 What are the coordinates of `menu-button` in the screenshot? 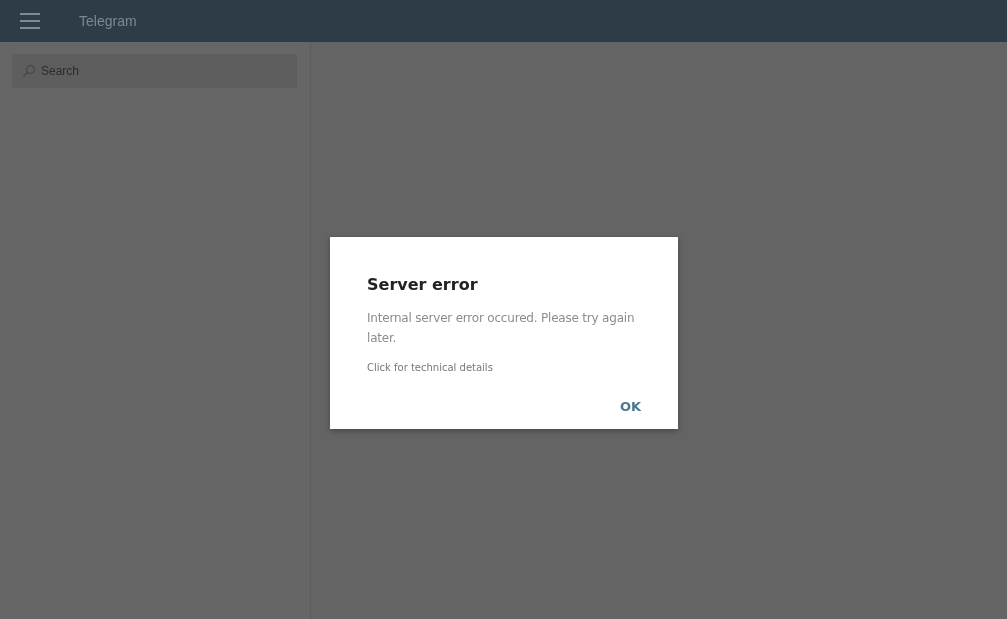 It's located at (30, 21).